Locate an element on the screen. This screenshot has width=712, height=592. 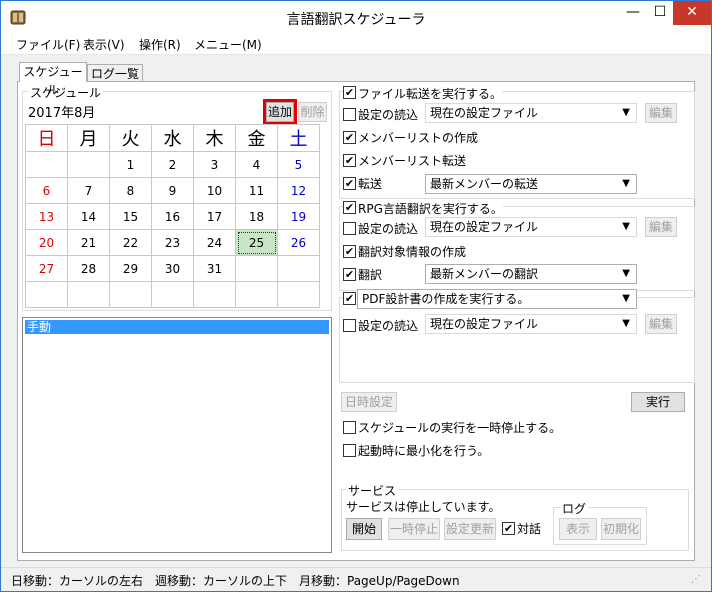
calendar-day: 7 is located at coordinates (88, 190).